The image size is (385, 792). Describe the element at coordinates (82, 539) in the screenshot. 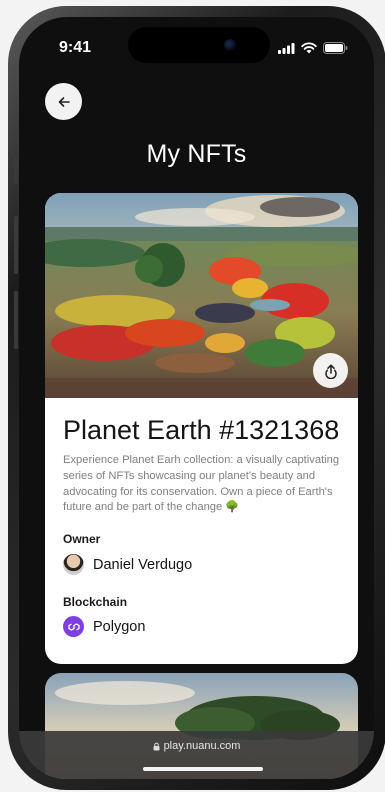

I see `owner-label: Owner` at that location.